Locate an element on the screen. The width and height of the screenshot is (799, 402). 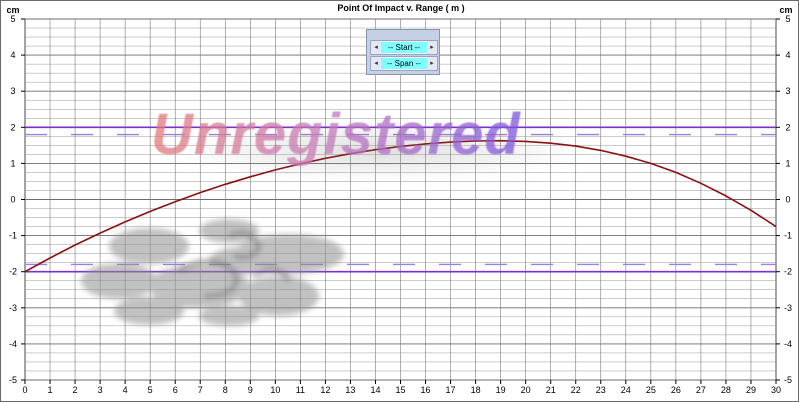
y-tick-label-right: 1 is located at coordinates (787, 163).